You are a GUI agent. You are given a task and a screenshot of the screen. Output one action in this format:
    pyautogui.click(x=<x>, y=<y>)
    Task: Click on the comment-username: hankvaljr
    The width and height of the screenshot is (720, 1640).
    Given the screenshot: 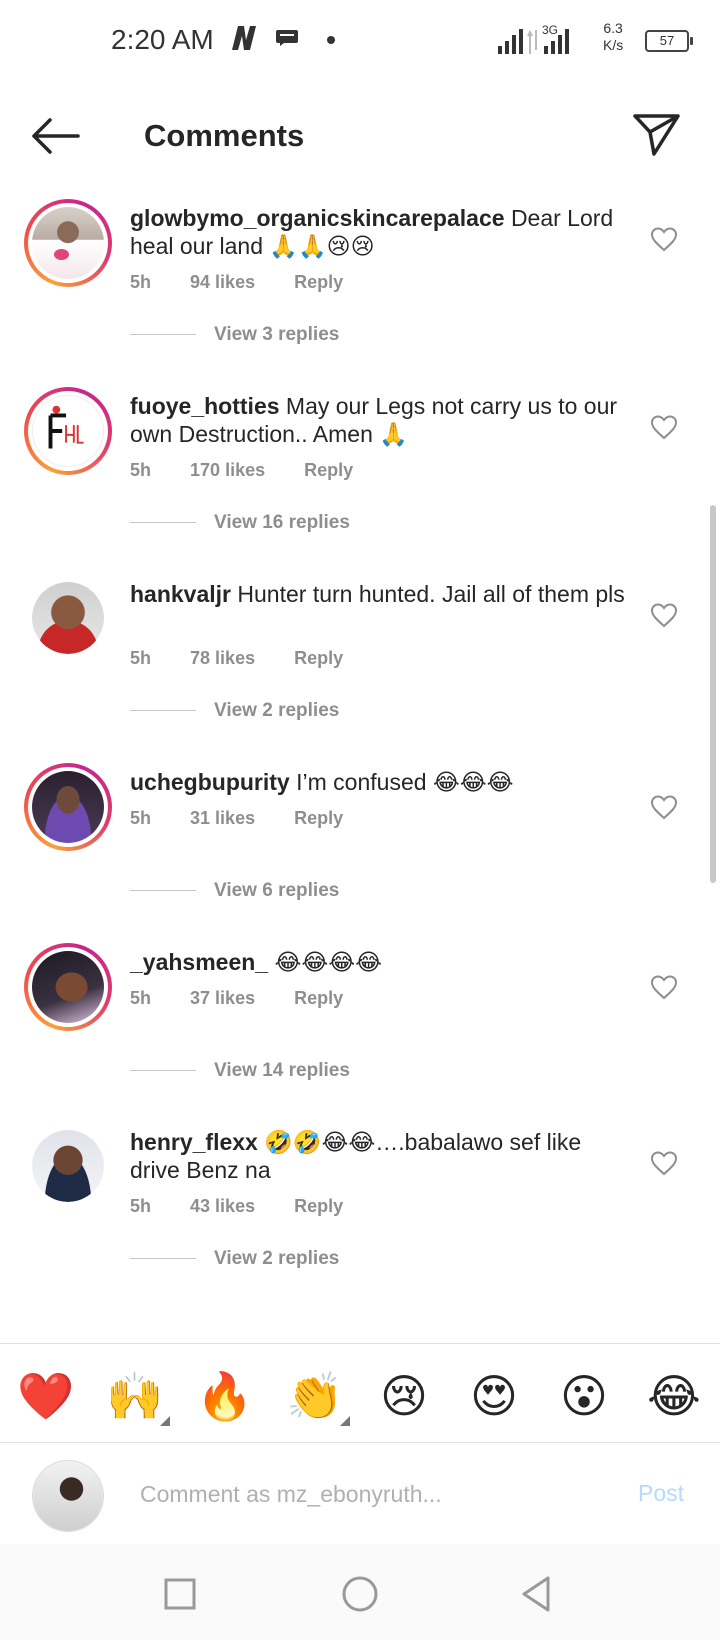 What is the action you would take?
    pyautogui.click(x=180, y=594)
    